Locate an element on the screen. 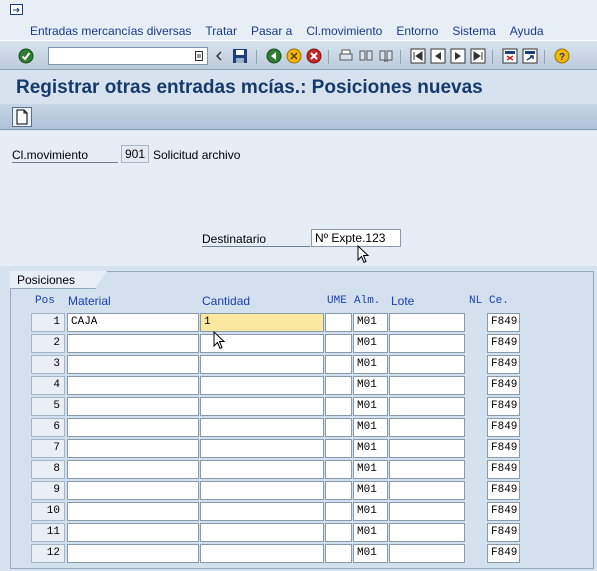 The width and height of the screenshot is (597, 571). menu-item-entorno: Entorno is located at coordinates (417, 31).